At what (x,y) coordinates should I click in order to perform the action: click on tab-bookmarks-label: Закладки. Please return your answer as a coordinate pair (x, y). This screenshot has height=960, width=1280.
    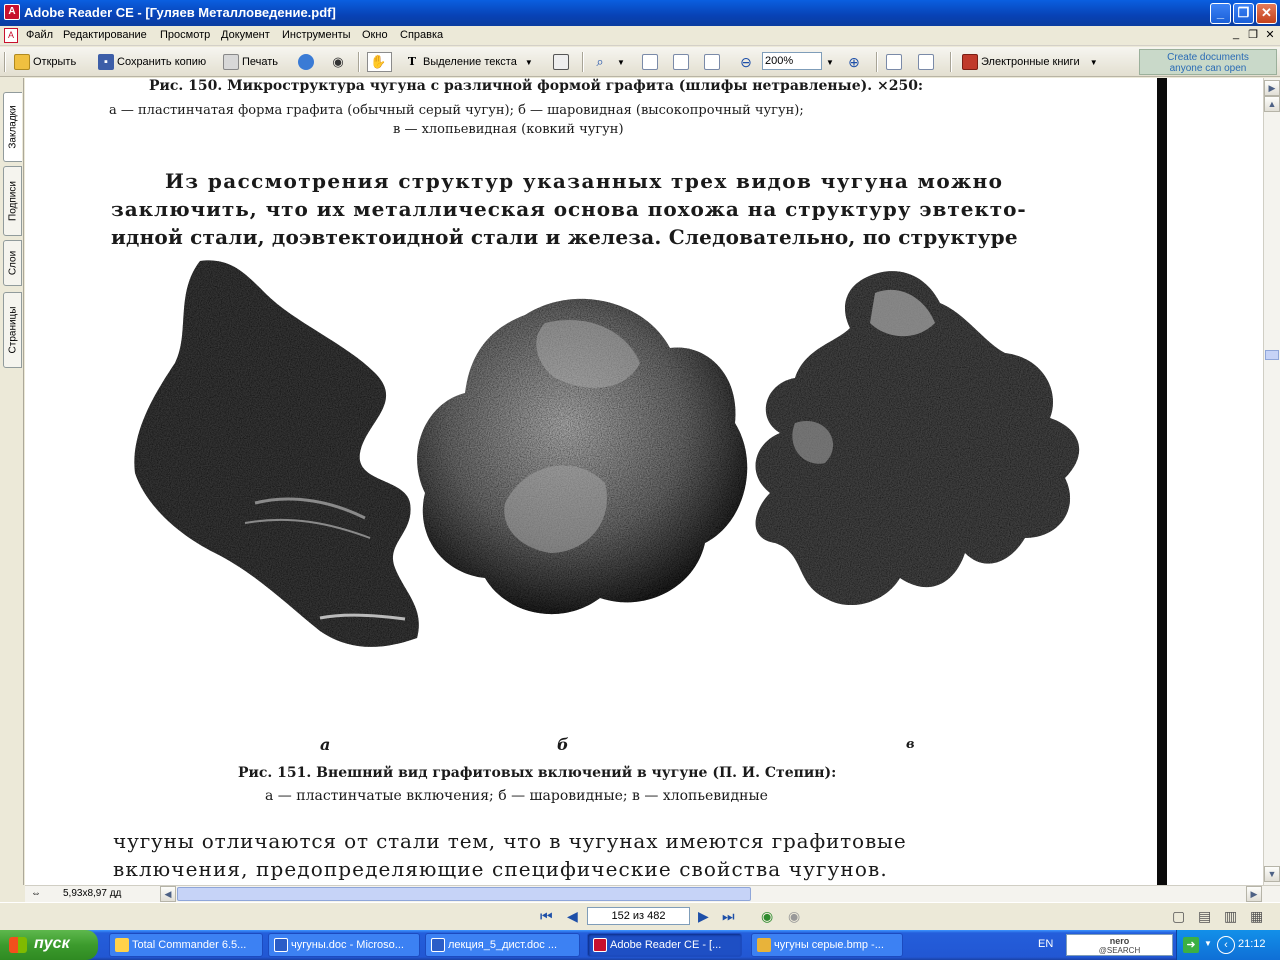
    Looking at the image, I should click on (13, 127).